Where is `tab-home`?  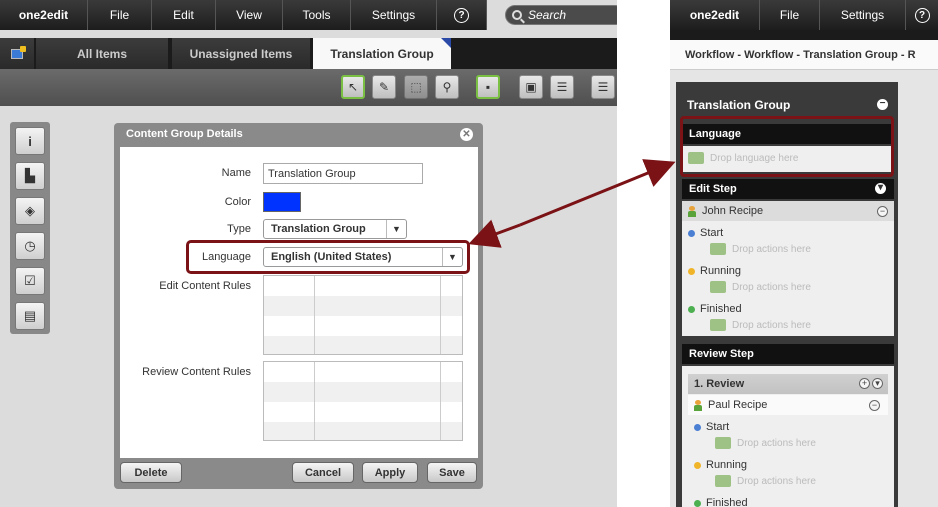 tab-home is located at coordinates (17, 53).